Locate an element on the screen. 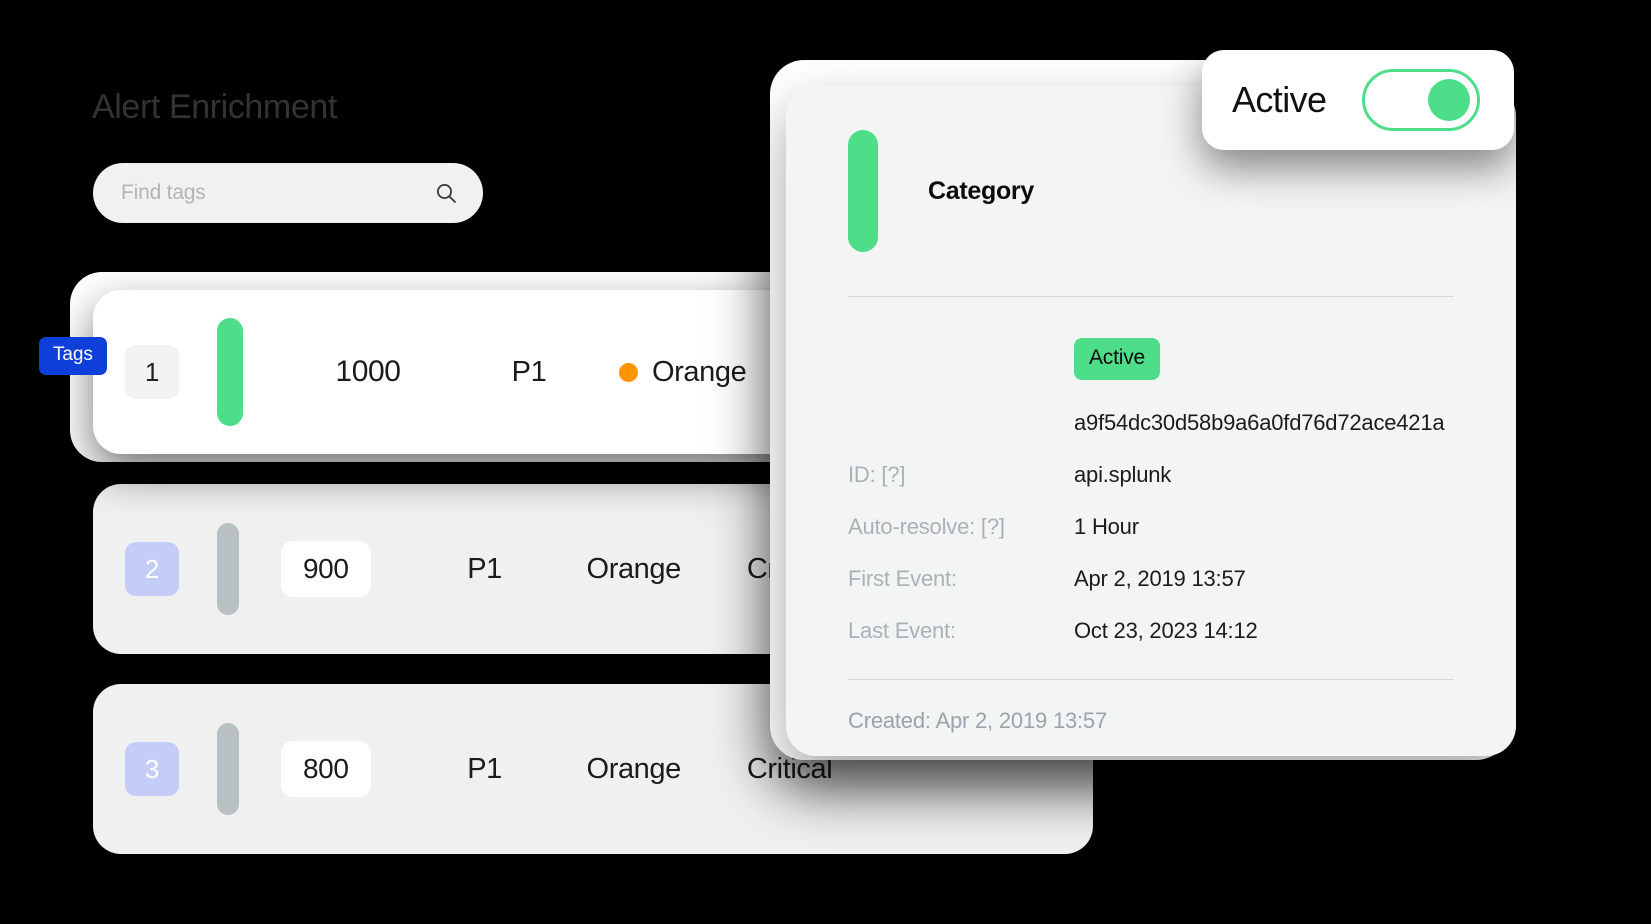 This screenshot has width=1651, height=924. detail-field-row: Last Event: Oct 23, 2023 14:12 is located at coordinates (1151, 631).